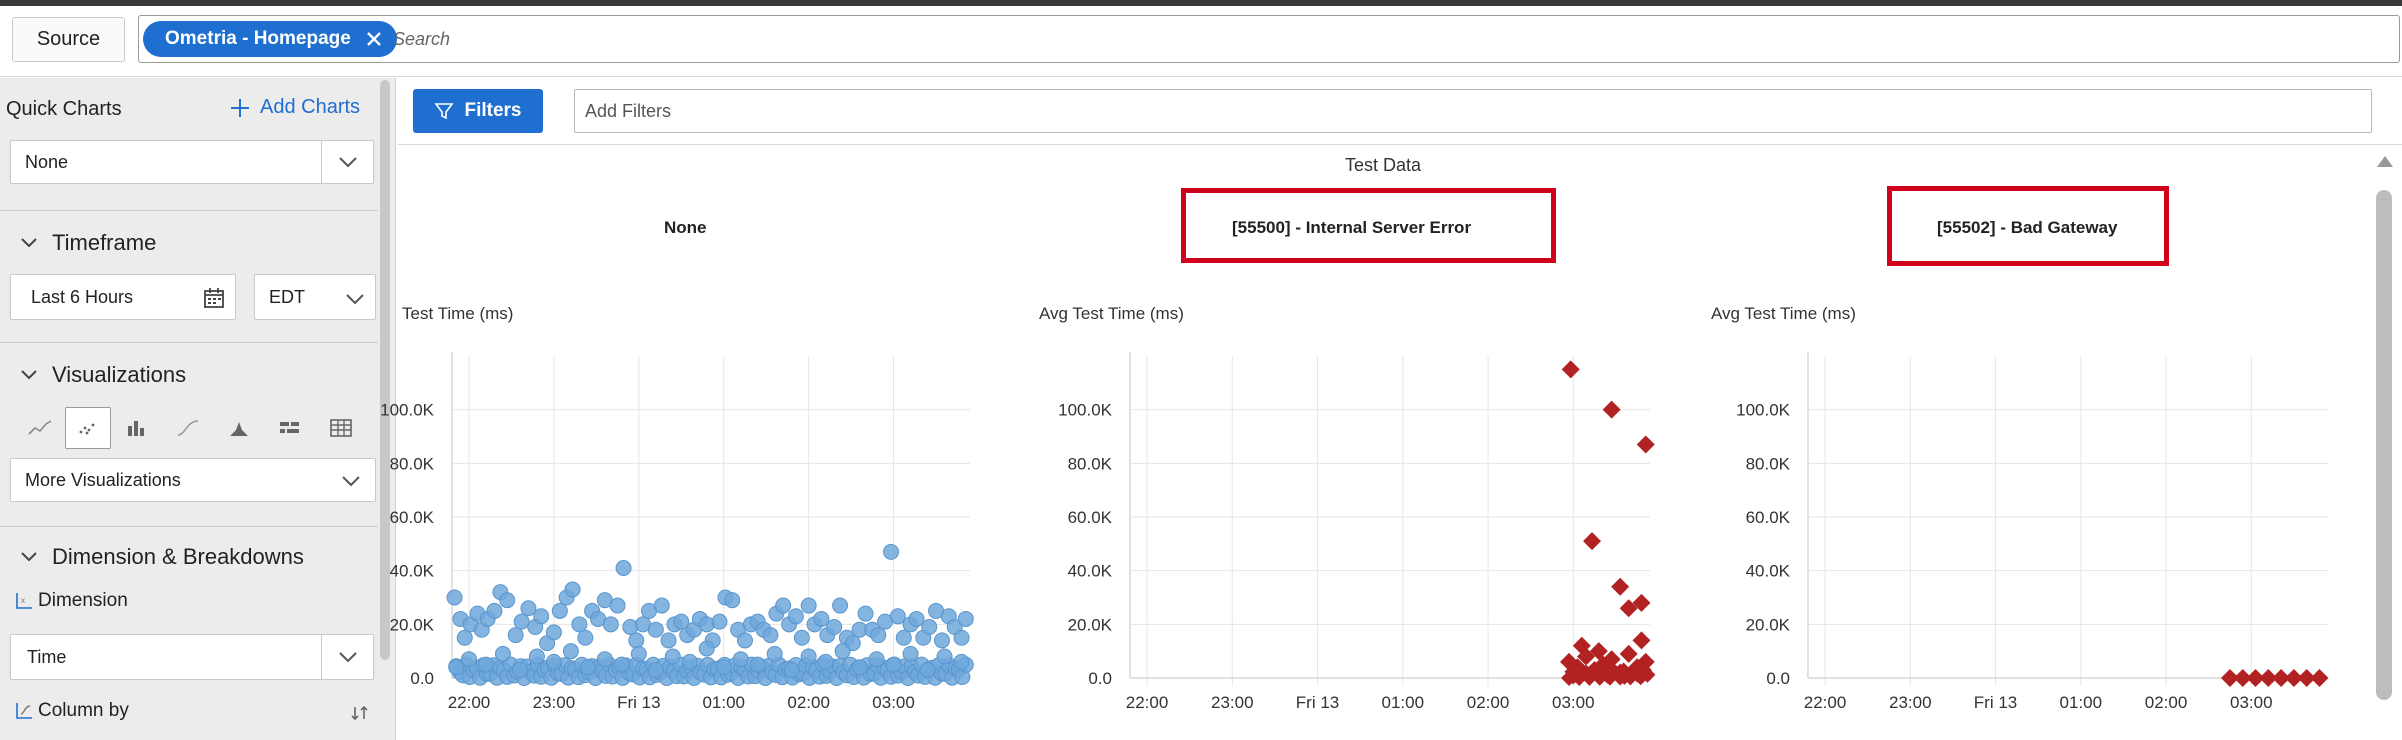  Describe the element at coordinates (1473, 111) in the screenshot. I see `add-filters-input` at that location.